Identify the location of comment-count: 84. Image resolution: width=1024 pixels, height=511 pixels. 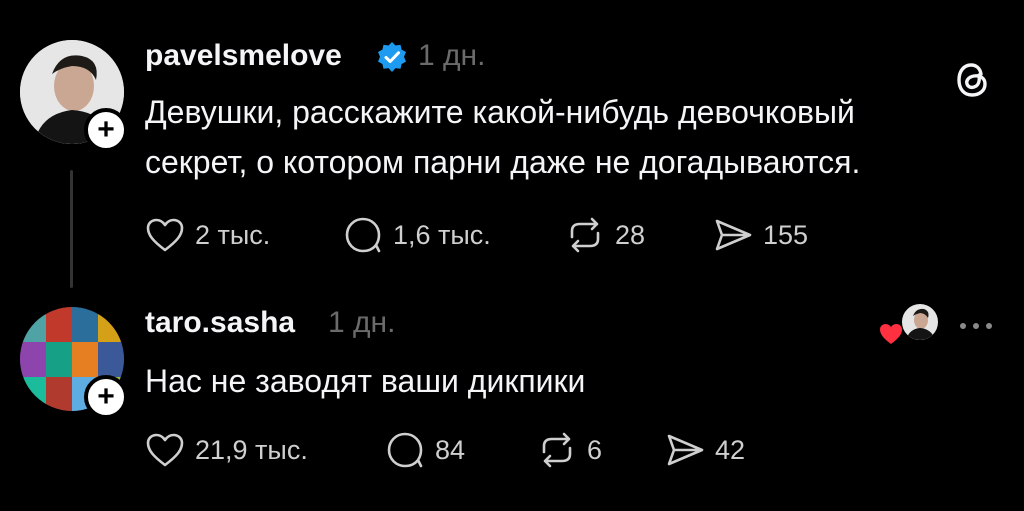
(450, 449).